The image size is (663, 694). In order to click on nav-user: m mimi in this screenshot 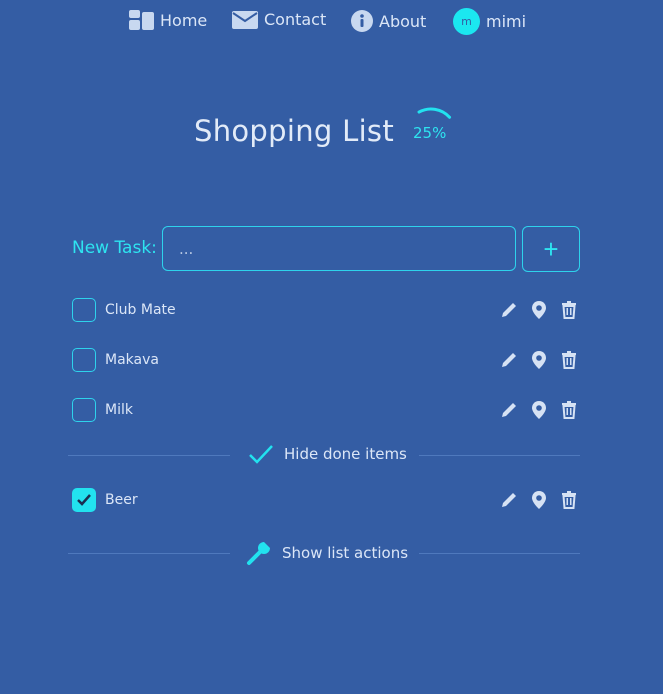, I will do `click(489, 21)`.